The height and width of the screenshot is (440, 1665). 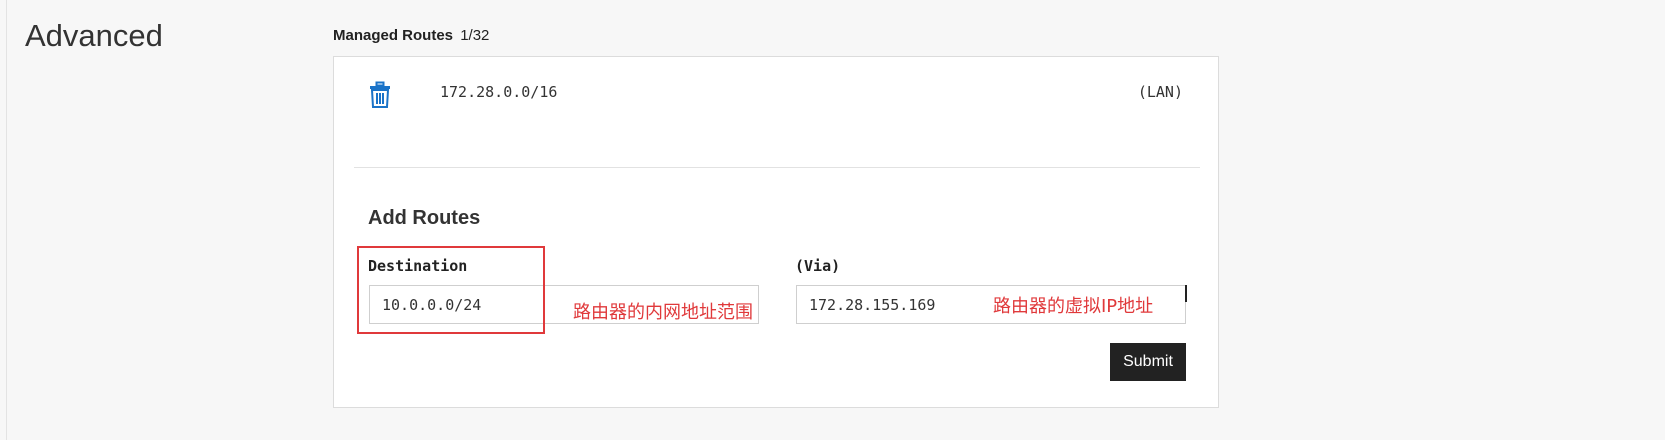 What do you see at coordinates (1186, 293) in the screenshot?
I see `text-cursor` at bounding box center [1186, 293].